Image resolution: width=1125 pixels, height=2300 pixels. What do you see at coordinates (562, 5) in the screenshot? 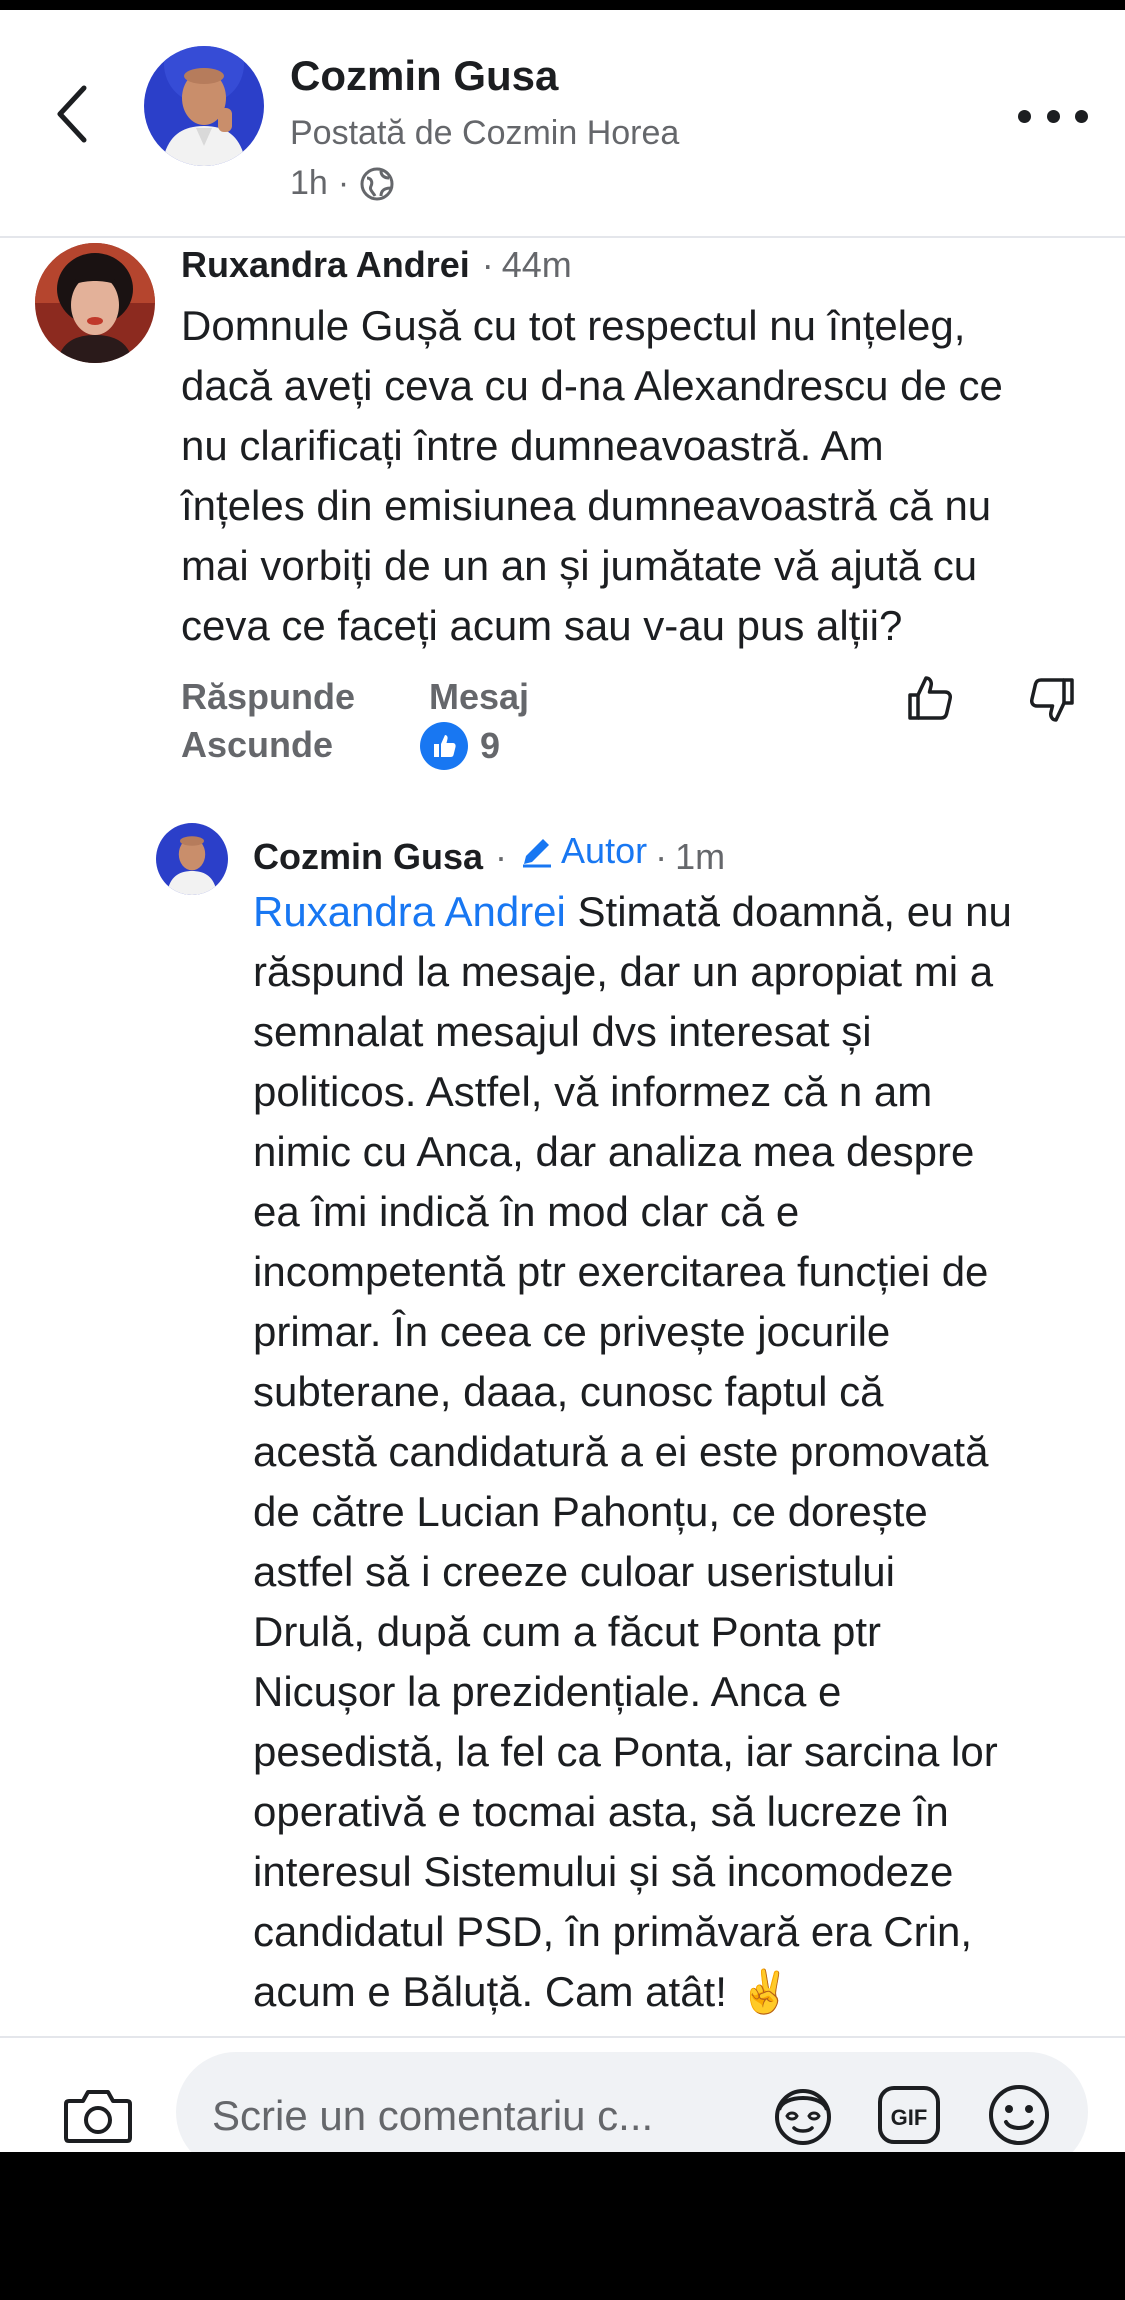
I see `status-bar-band` at bounding box center [562, 5].